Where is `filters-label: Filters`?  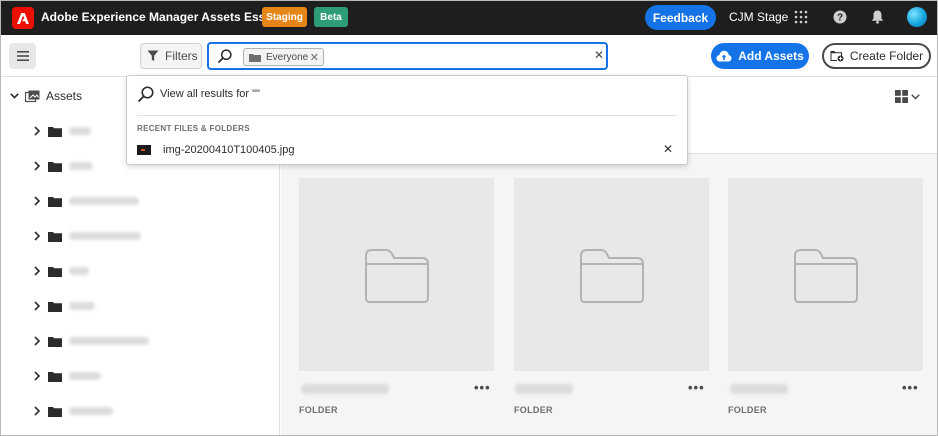 filters-label: Filters is located at coordinates (181, 56).